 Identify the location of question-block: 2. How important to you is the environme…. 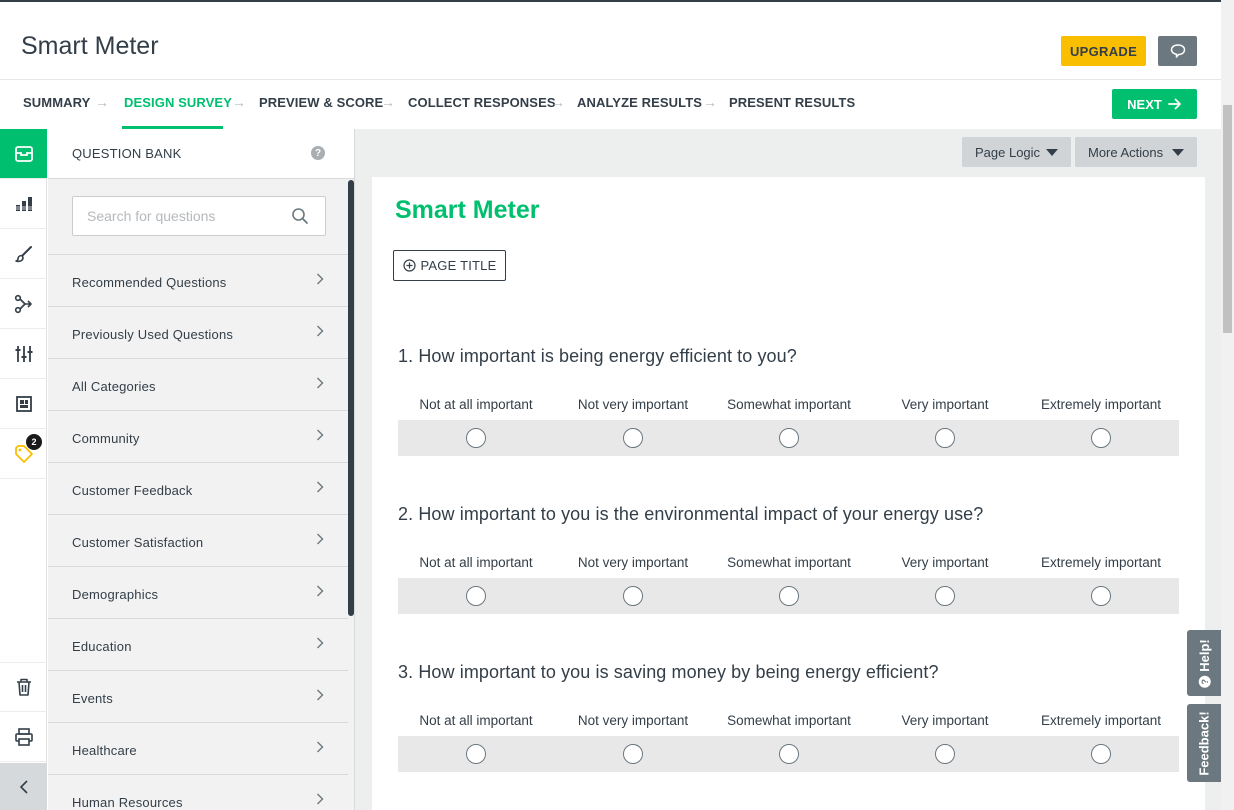
(788, 559).